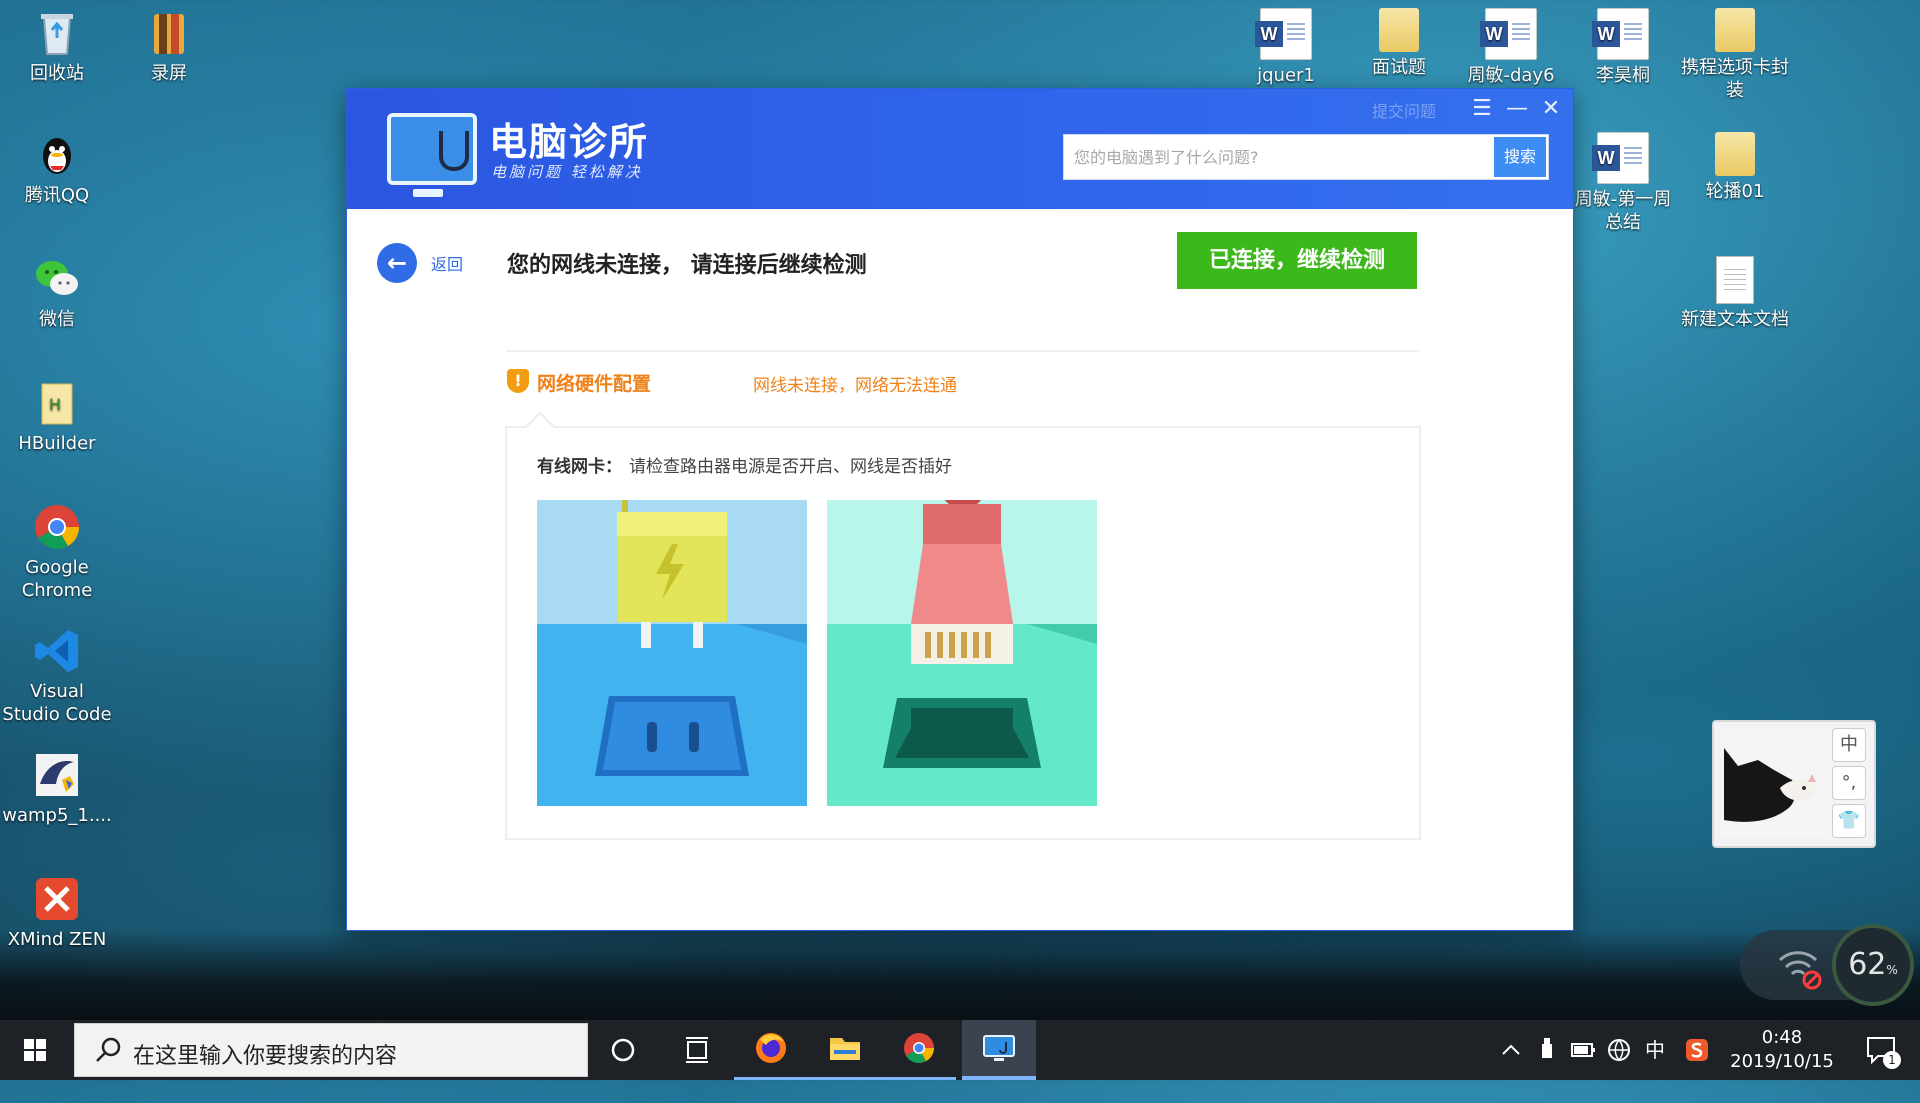 This screenshot has width=1920, height=1103. I want to click on recycle-bin-icon, so click(57, 33).